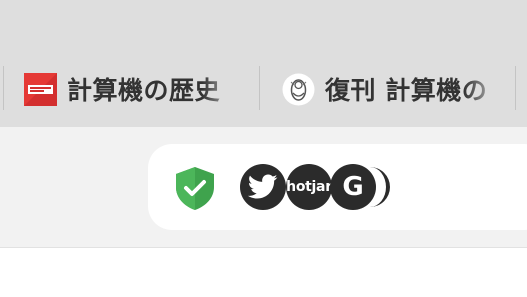 This screenshot has height=297, width=527. Describe the element at coordinates (406, 90) in the screenshot. I see `tab-title: 復刊 計算機の` at that location.